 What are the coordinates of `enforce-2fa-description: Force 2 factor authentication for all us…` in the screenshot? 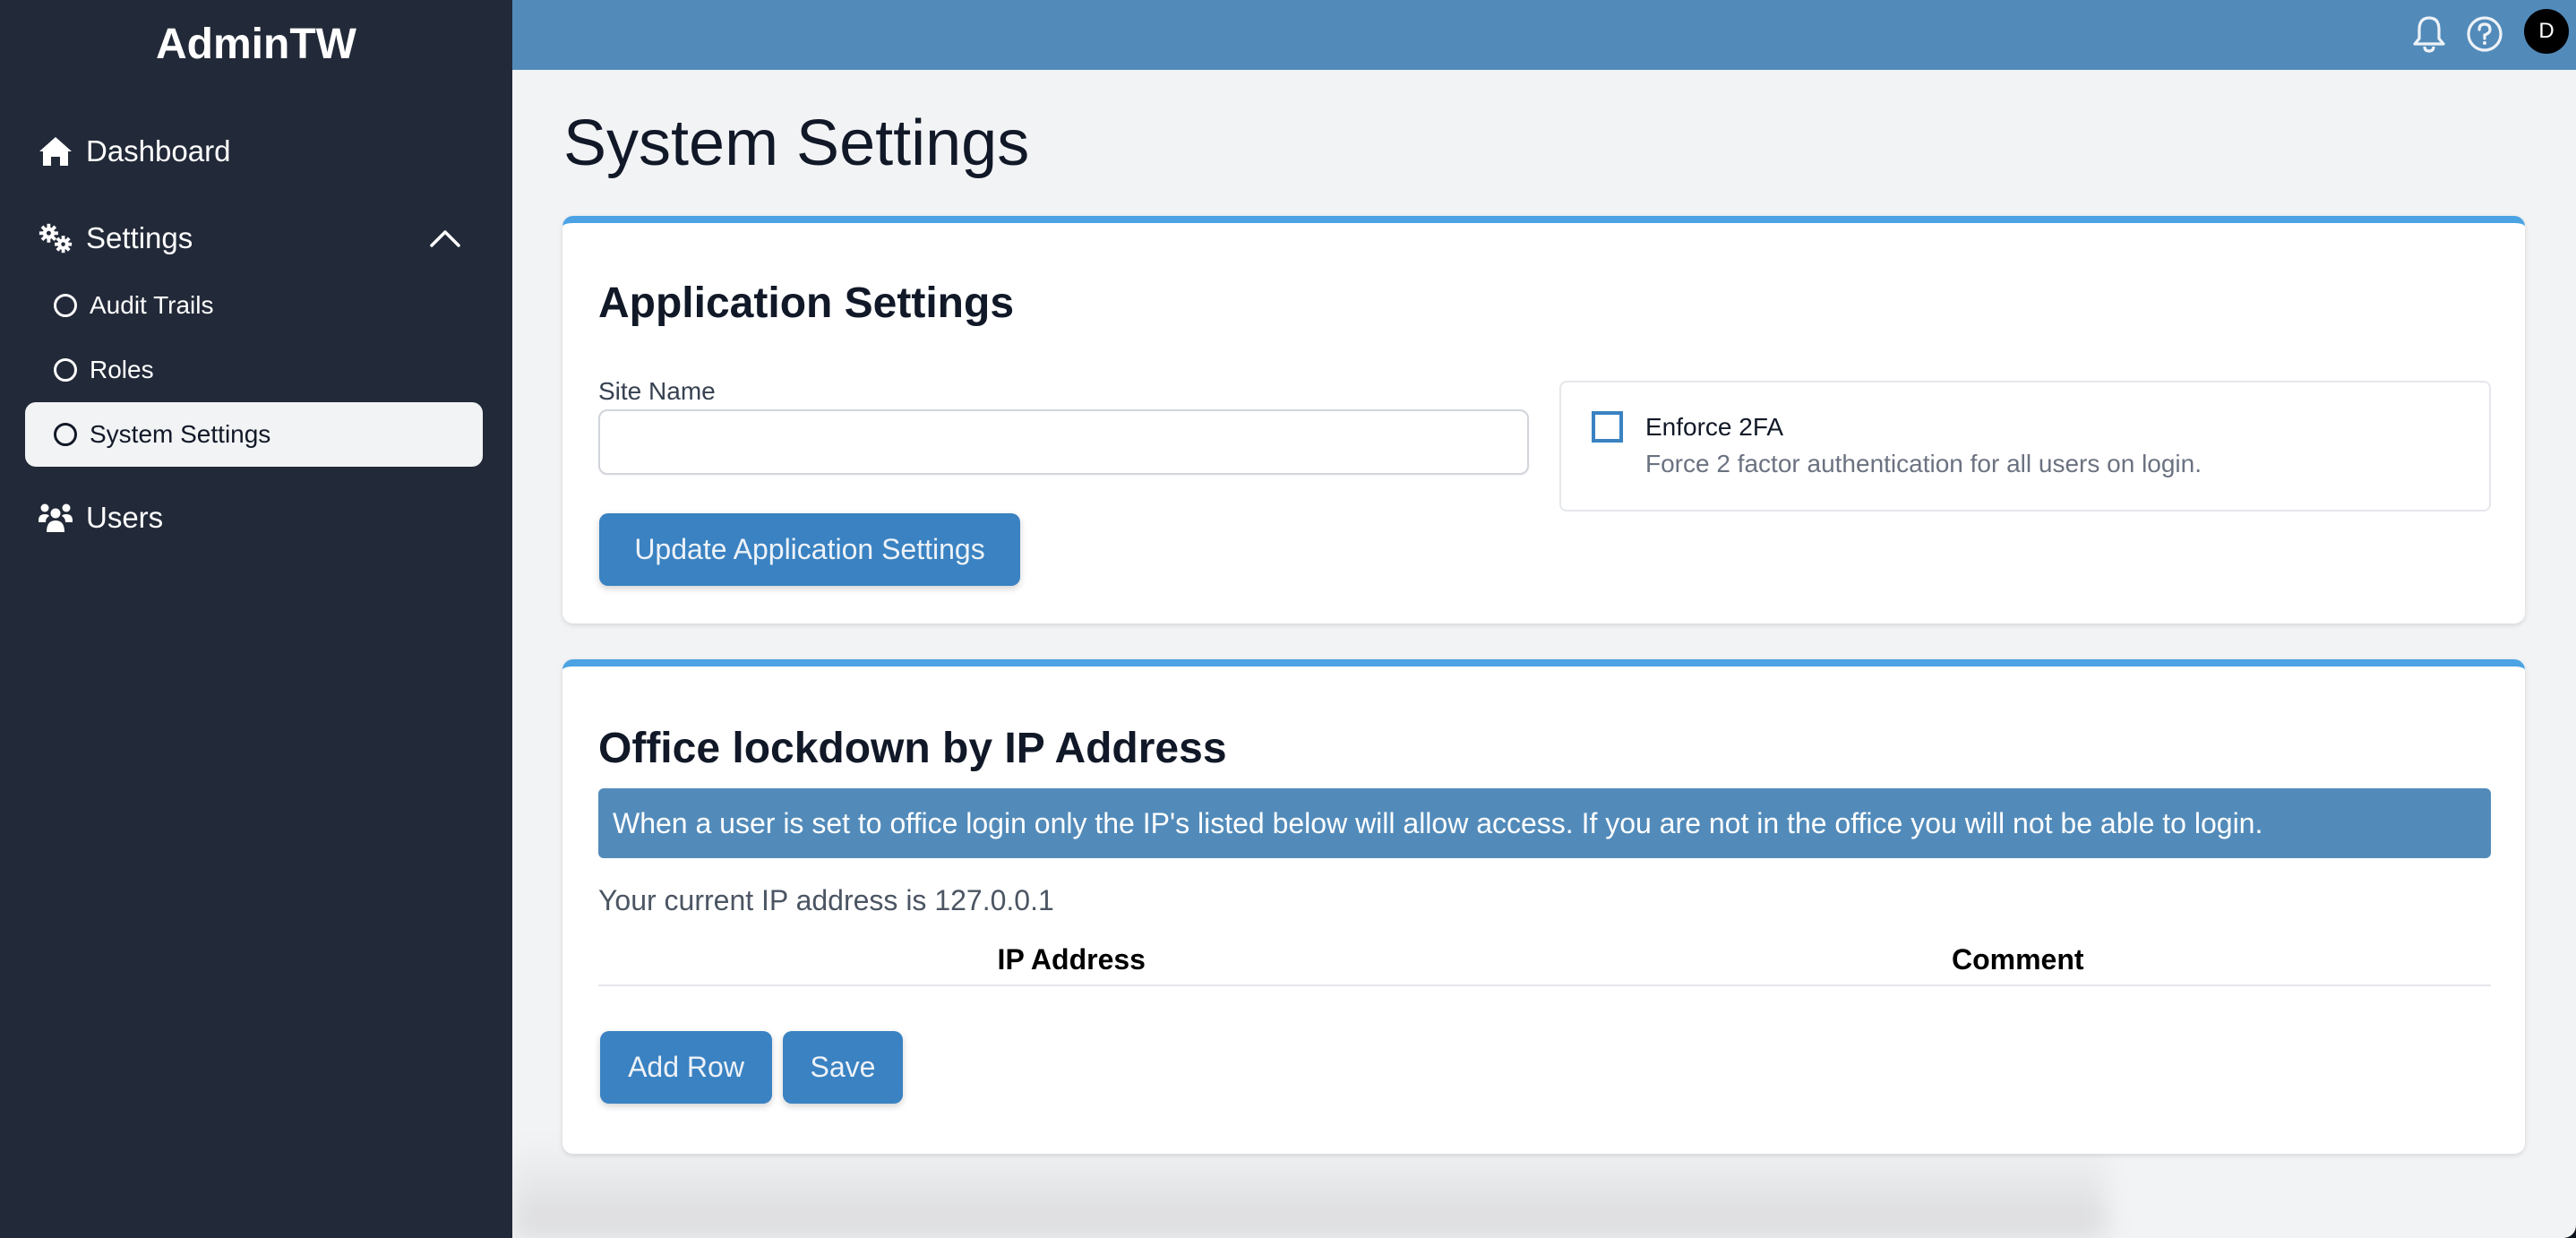 It's located at (1923, 463).